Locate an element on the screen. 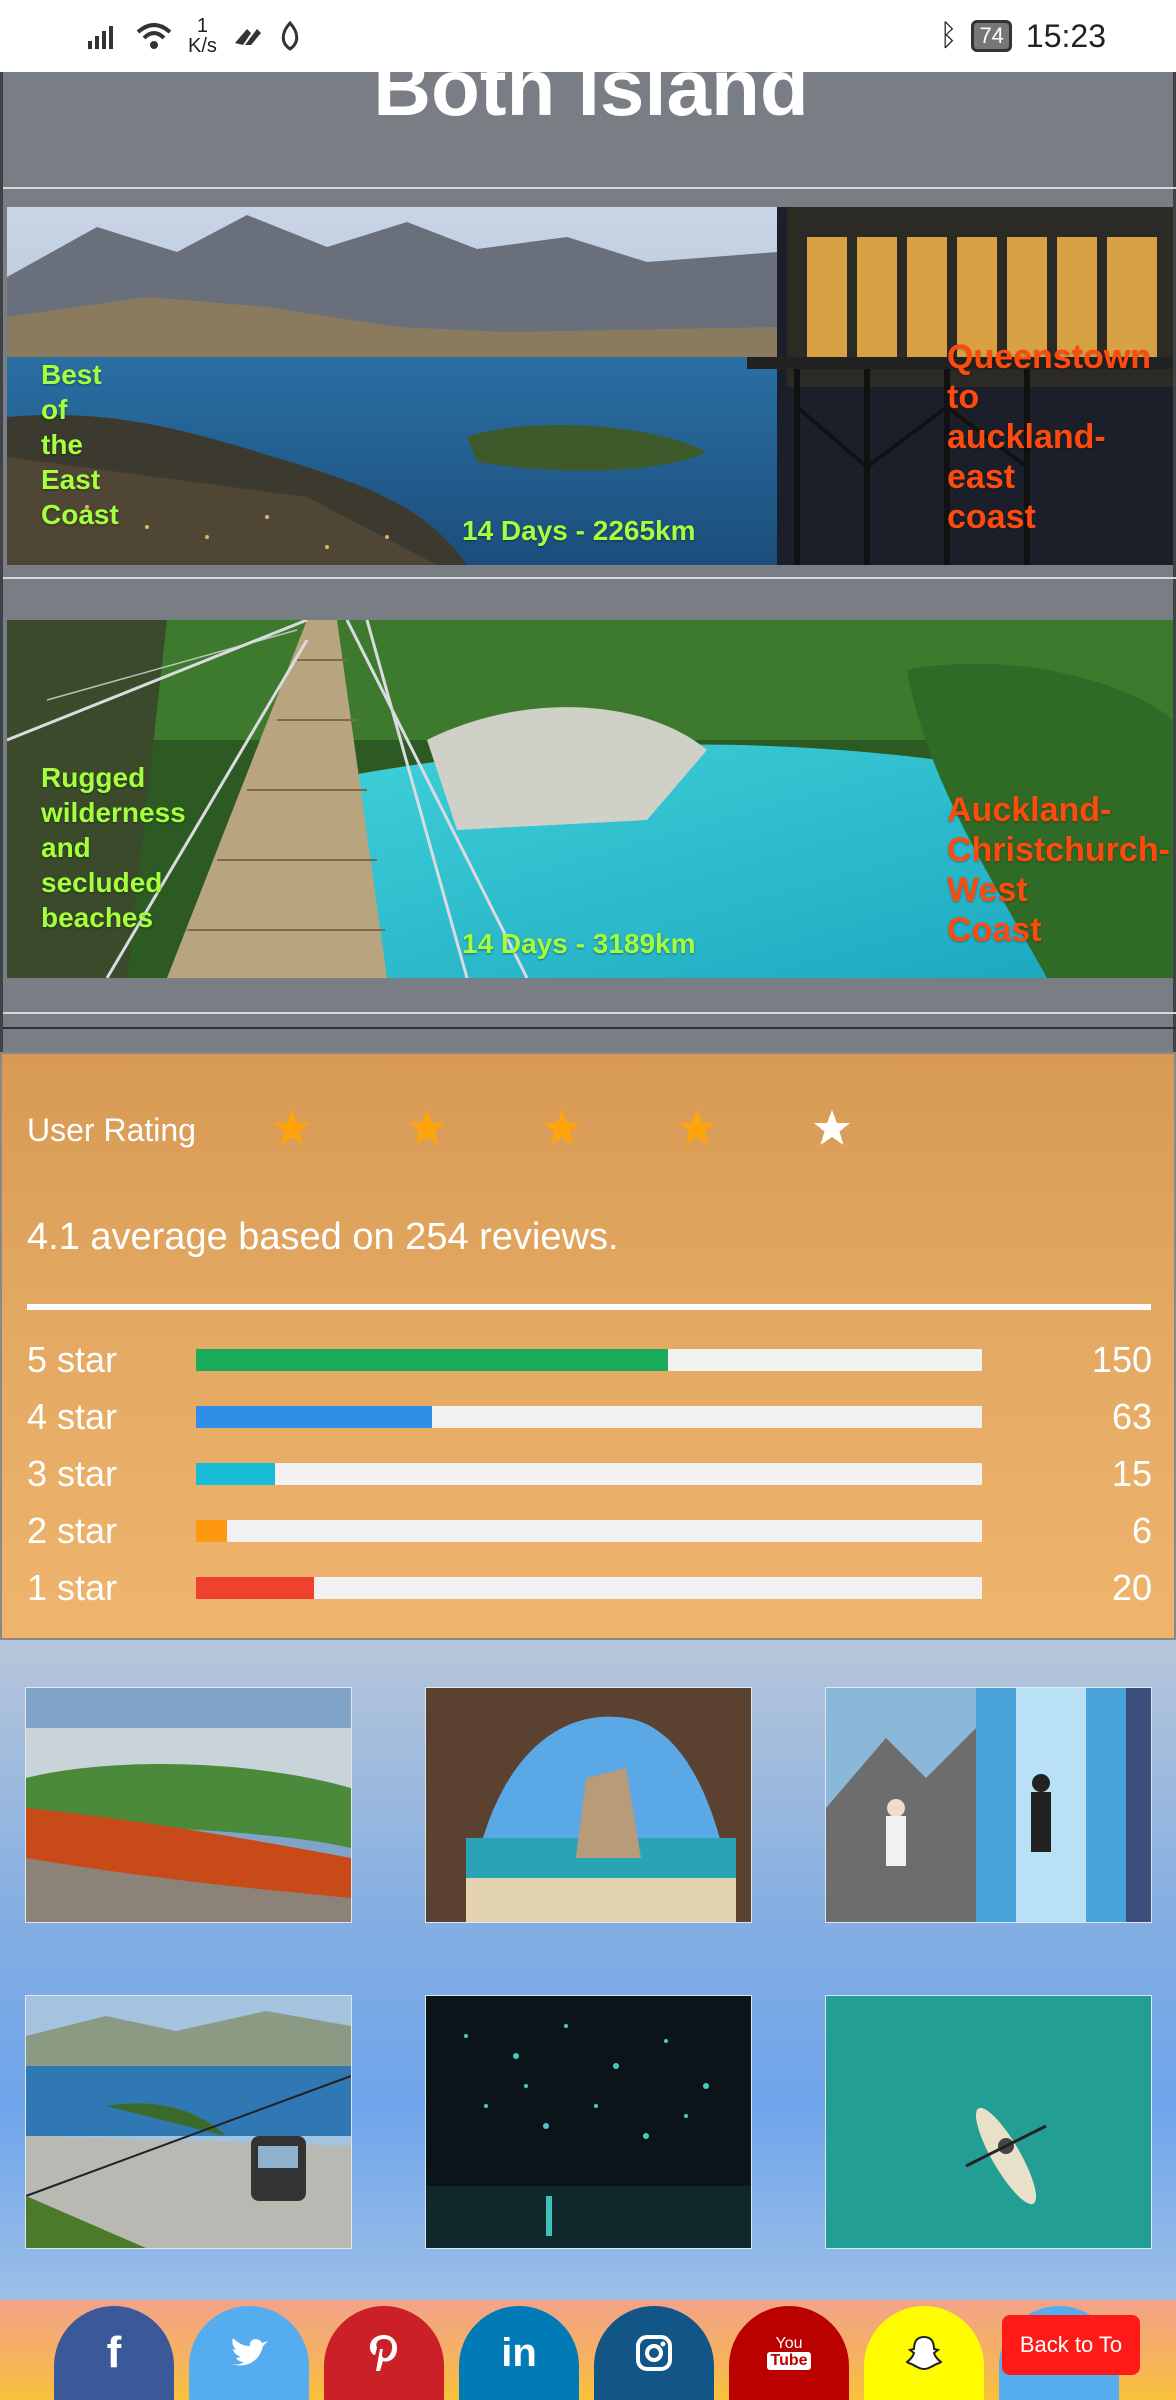  rating-row: 3 star 15 is located at coordinates (589, 1478).